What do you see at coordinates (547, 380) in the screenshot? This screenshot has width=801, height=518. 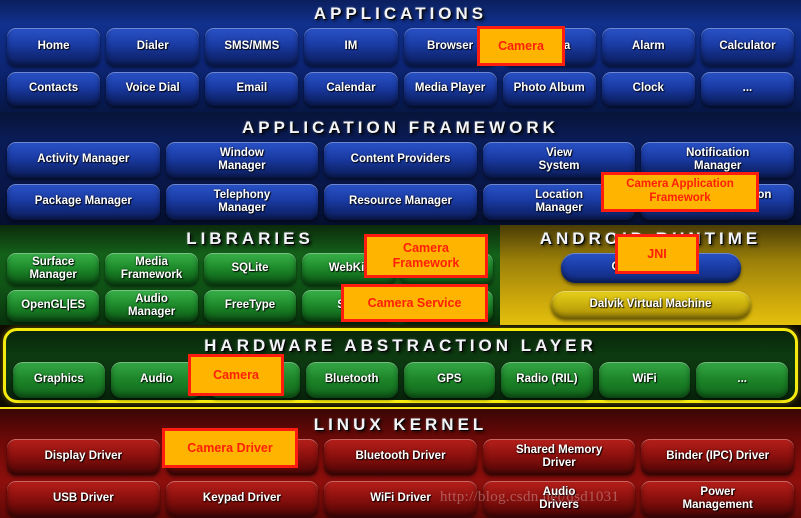 I see `hal-item-5: Radio (RIL)` at bounding box center [547, 380].